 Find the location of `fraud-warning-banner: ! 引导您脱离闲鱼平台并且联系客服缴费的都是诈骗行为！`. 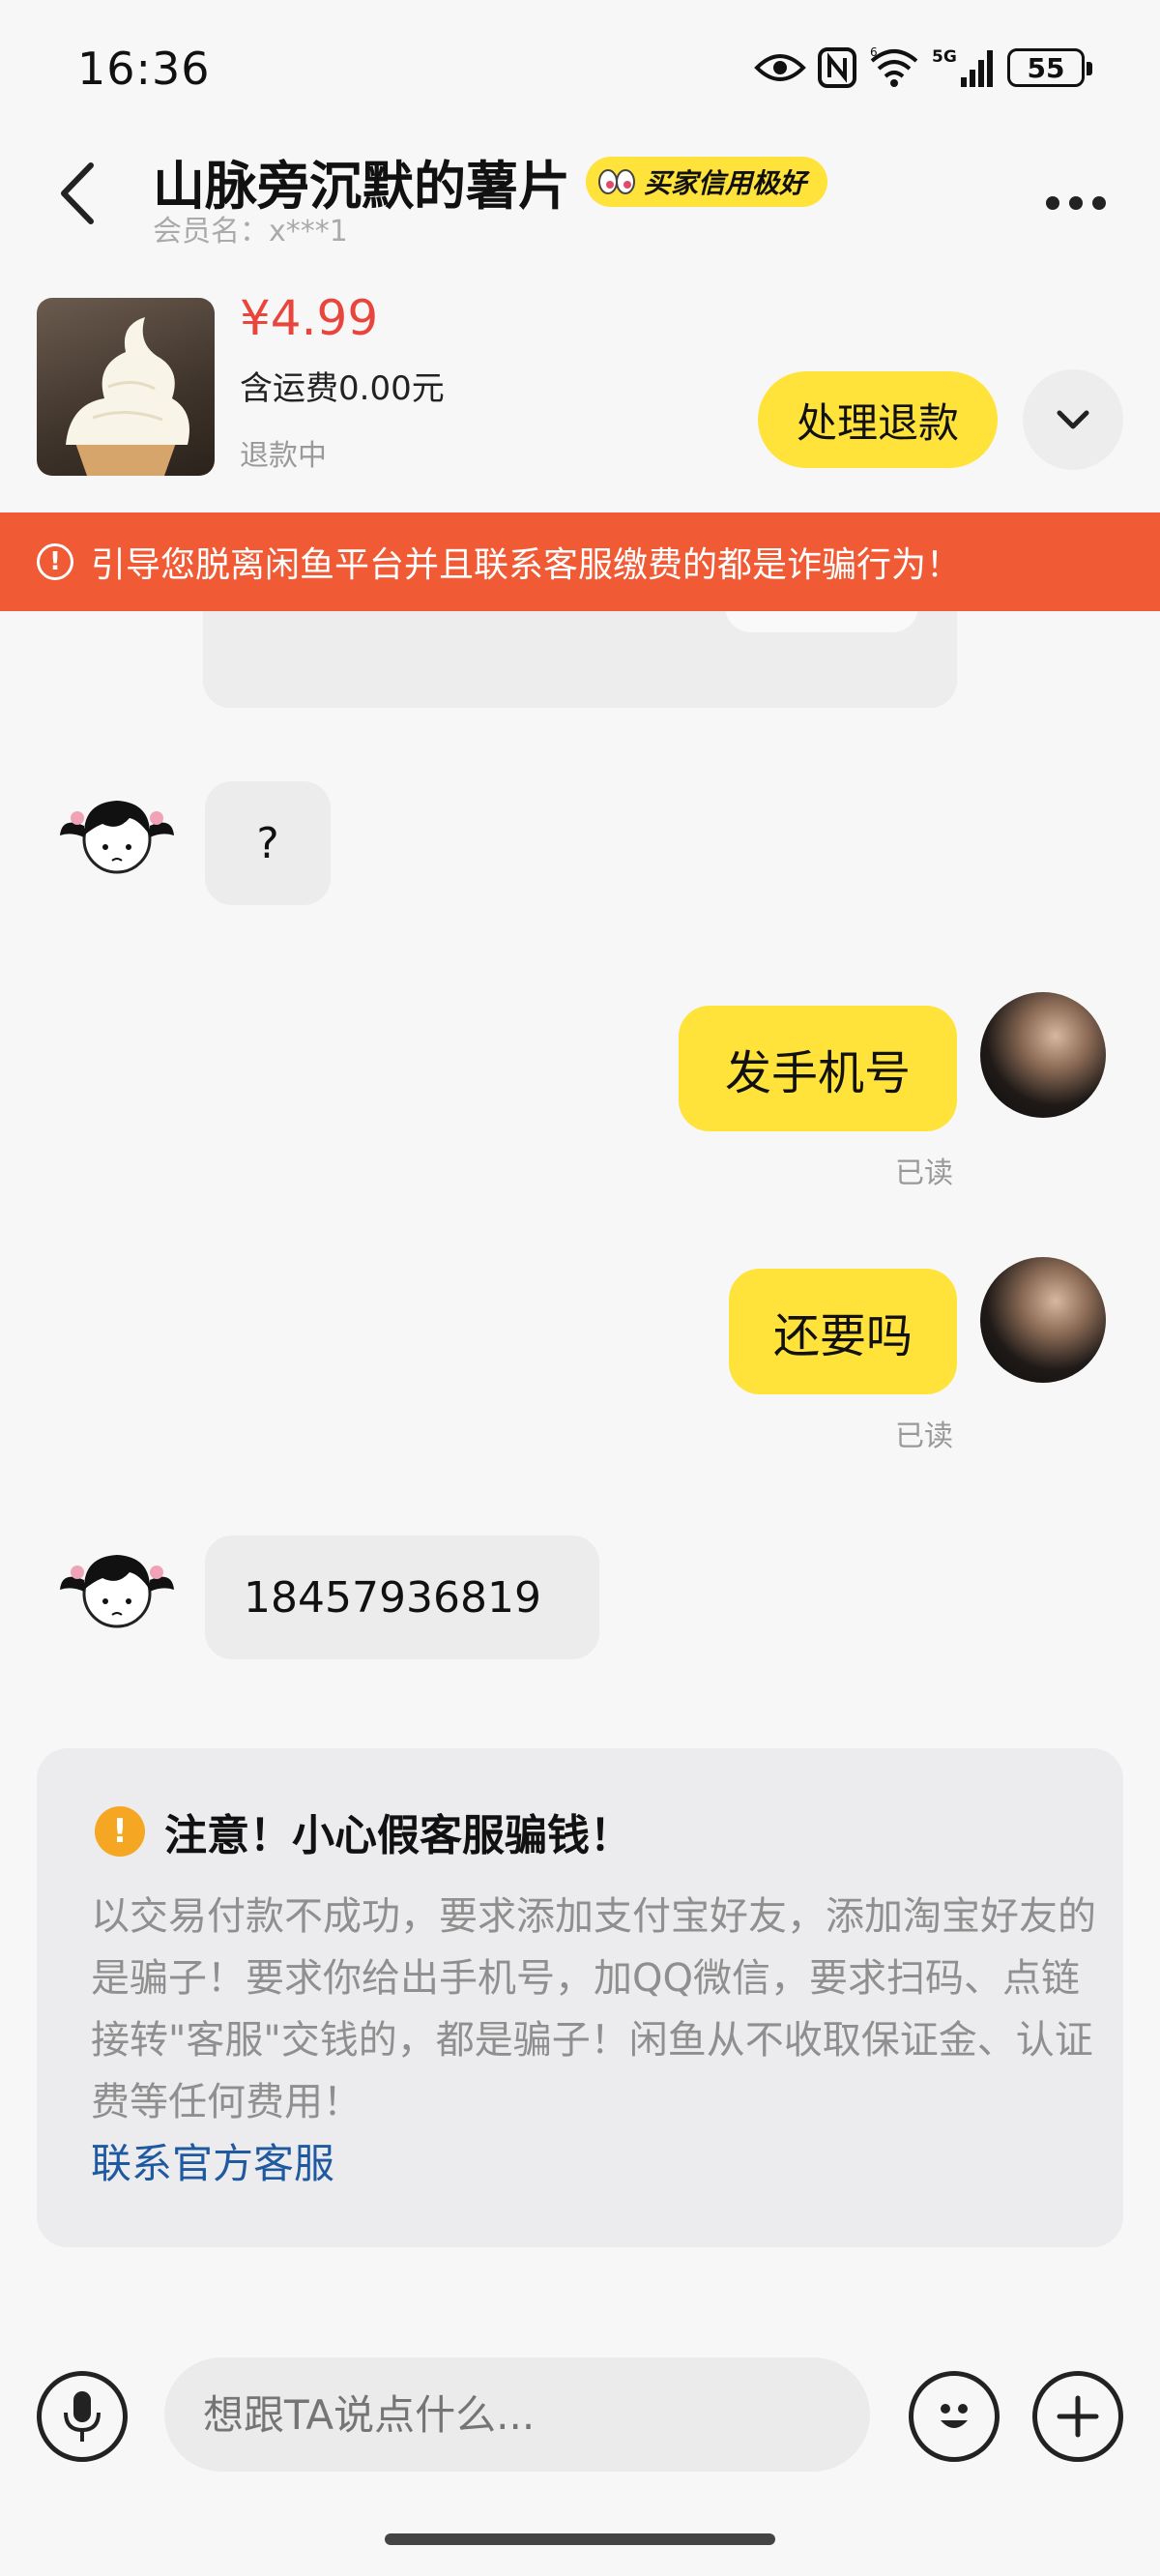

fraud-warning-banner: ! 引导您脱离闲鱼平台并且联系客服缴费的都是诈骗行为！ is located at coordinates (580, 561).